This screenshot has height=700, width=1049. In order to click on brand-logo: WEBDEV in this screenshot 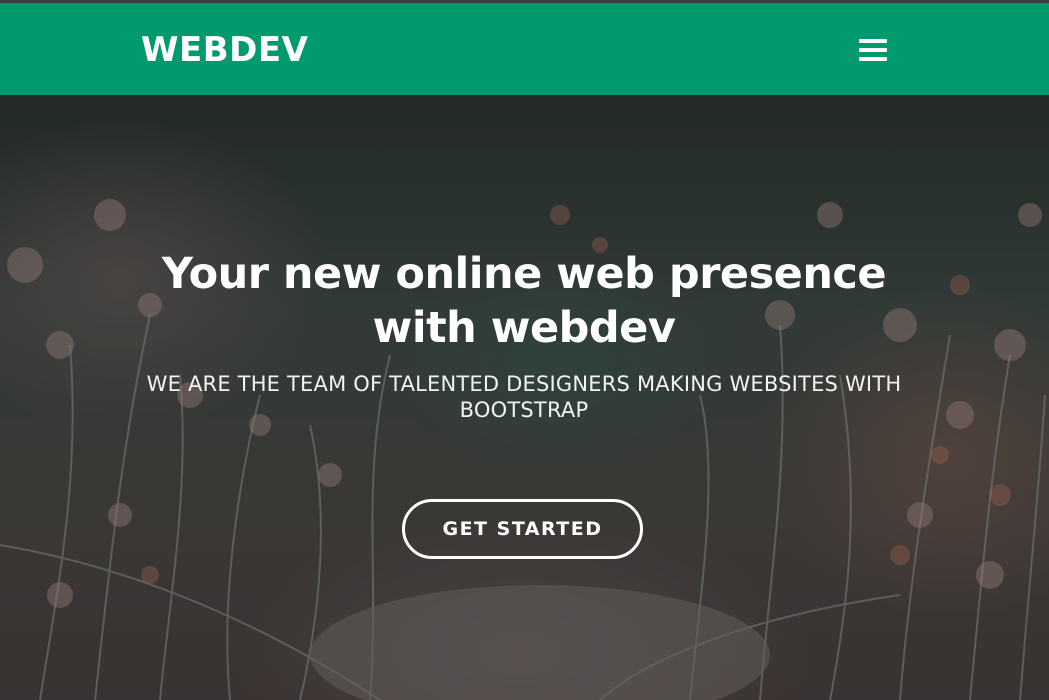, I will do `click(224, 50)`.